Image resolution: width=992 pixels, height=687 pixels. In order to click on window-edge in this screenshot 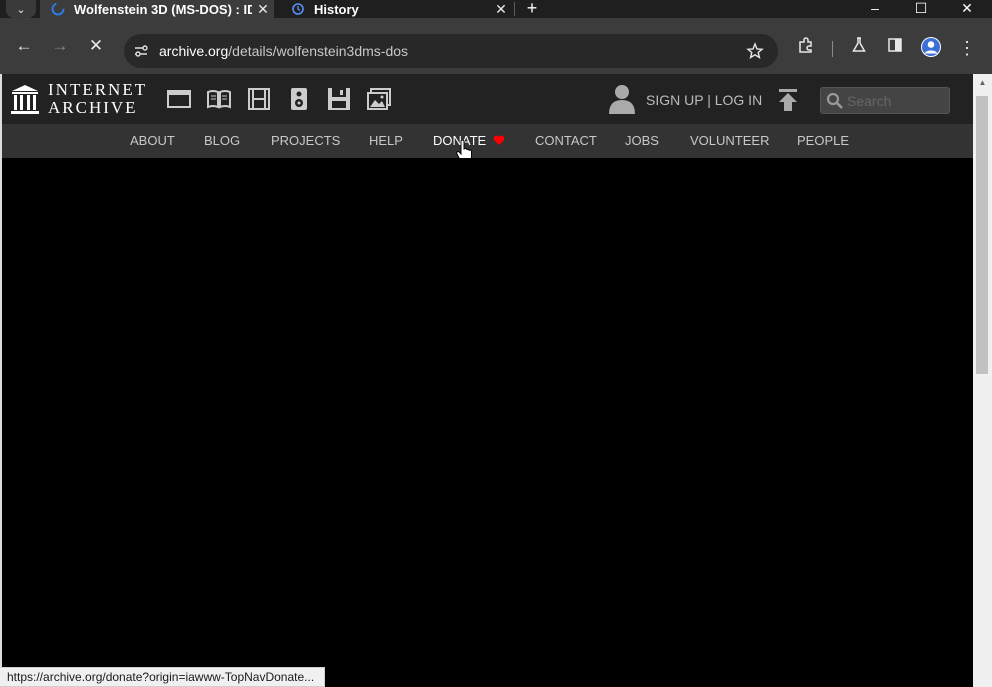, I will do `click(1, 380)`.